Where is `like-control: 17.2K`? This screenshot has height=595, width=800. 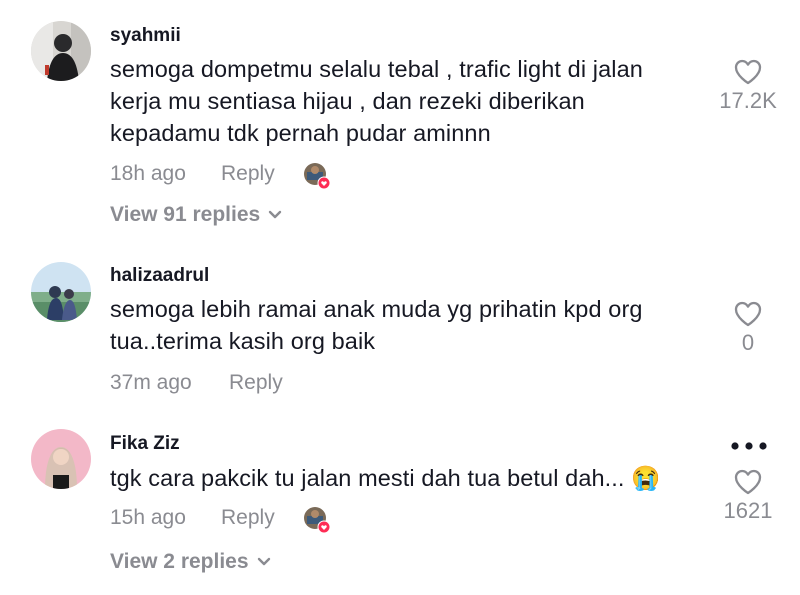
like-control: 17.2K is located at coordinates (748, 86).